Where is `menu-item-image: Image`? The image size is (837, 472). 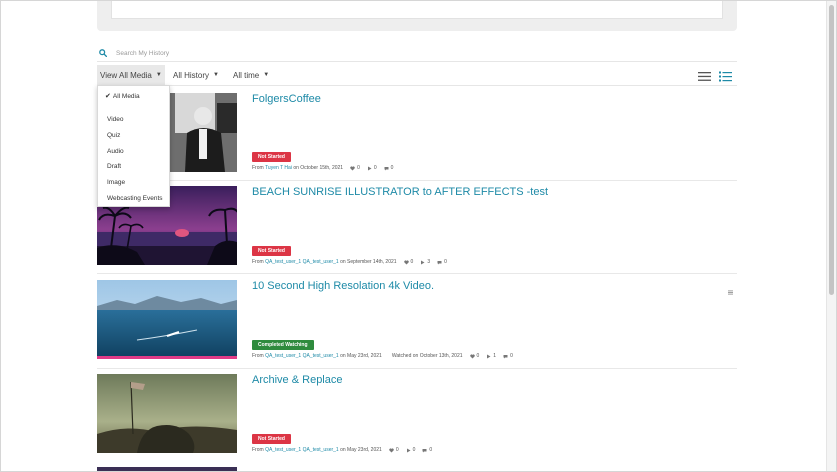
menu-item-image: Image is located at coordinates (116, 182).